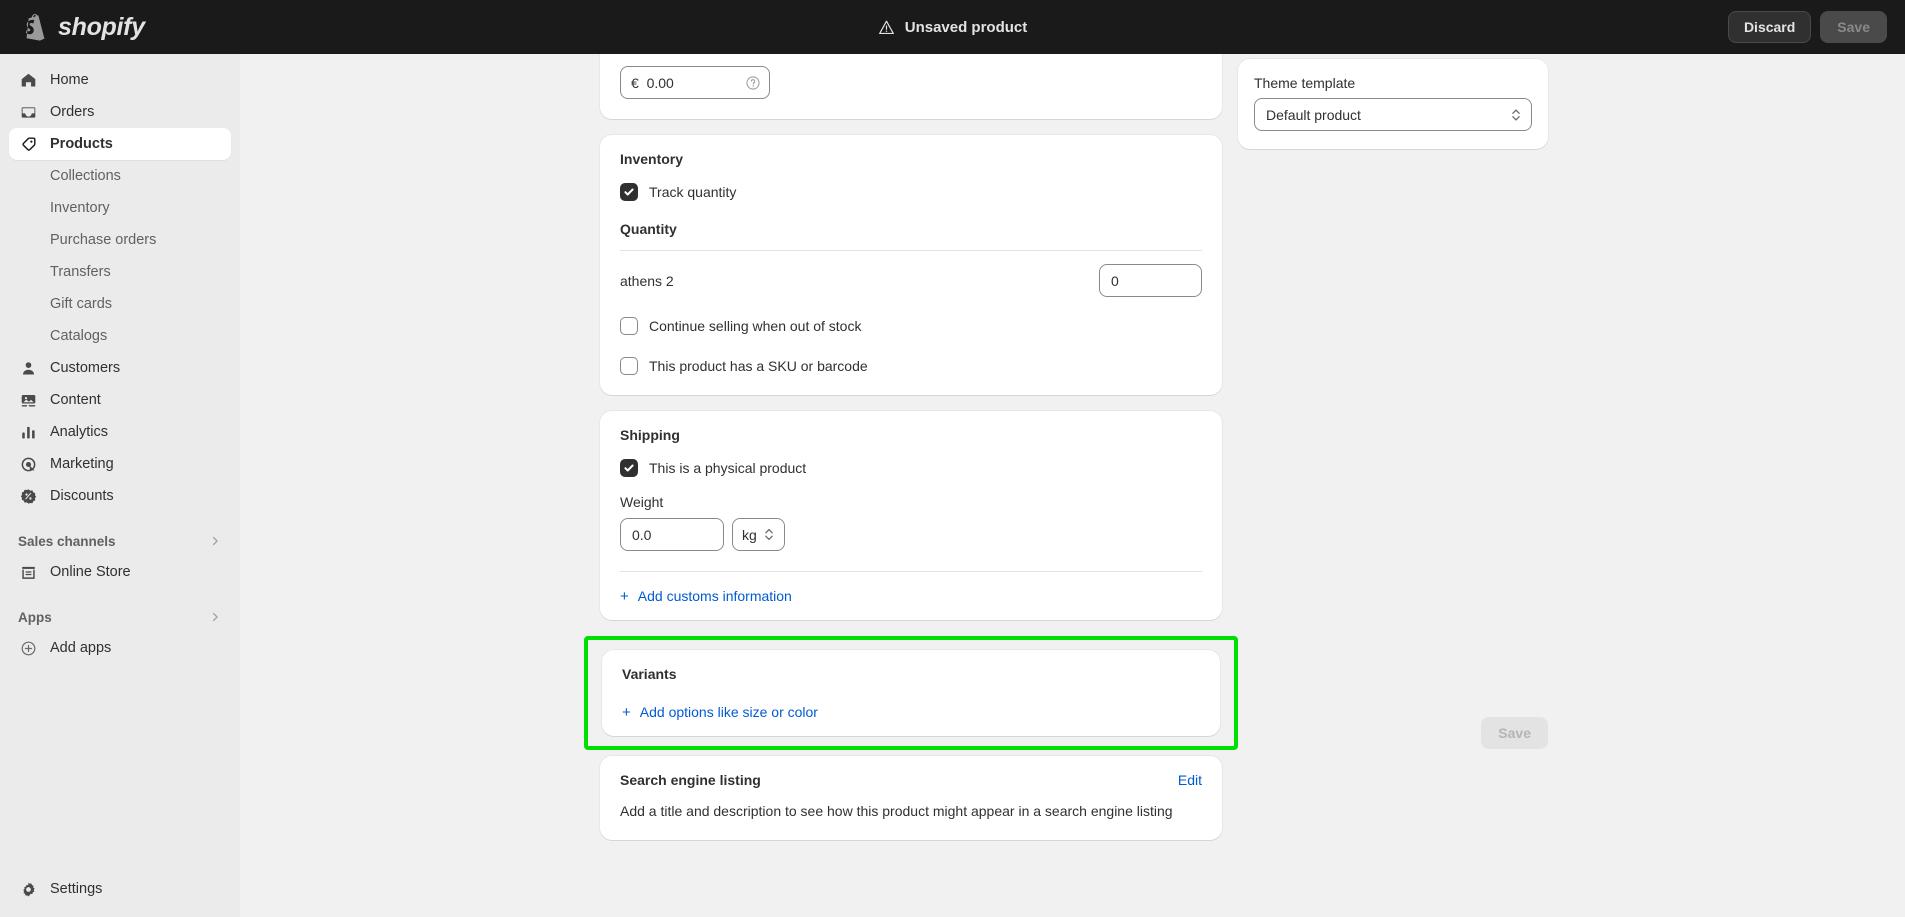 This screenshot has height=917, width=1905. Describe the element at coordinates (79, 432) in the screenshot. I see `sidebar-item-label: Analytics` at that location.